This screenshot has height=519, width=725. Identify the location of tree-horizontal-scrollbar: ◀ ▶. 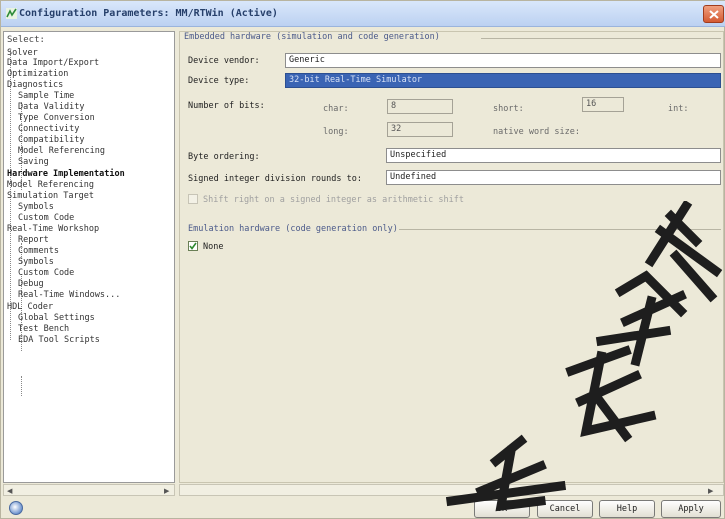
(89, 490).